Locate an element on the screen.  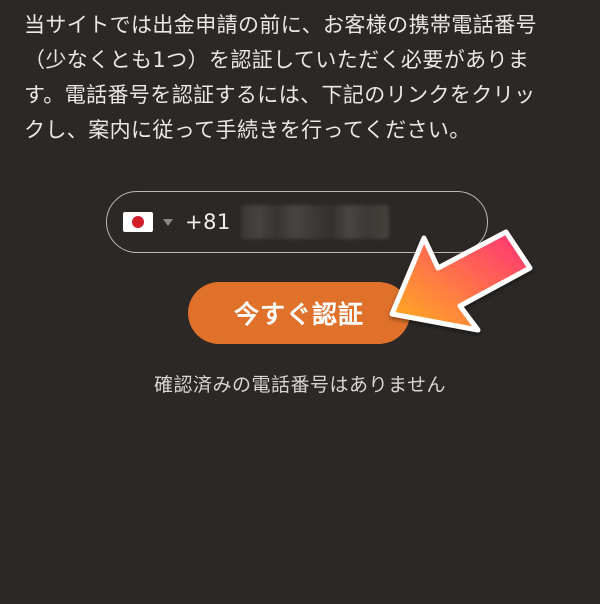
masked-phone-number is located at coordinates (314, 222).